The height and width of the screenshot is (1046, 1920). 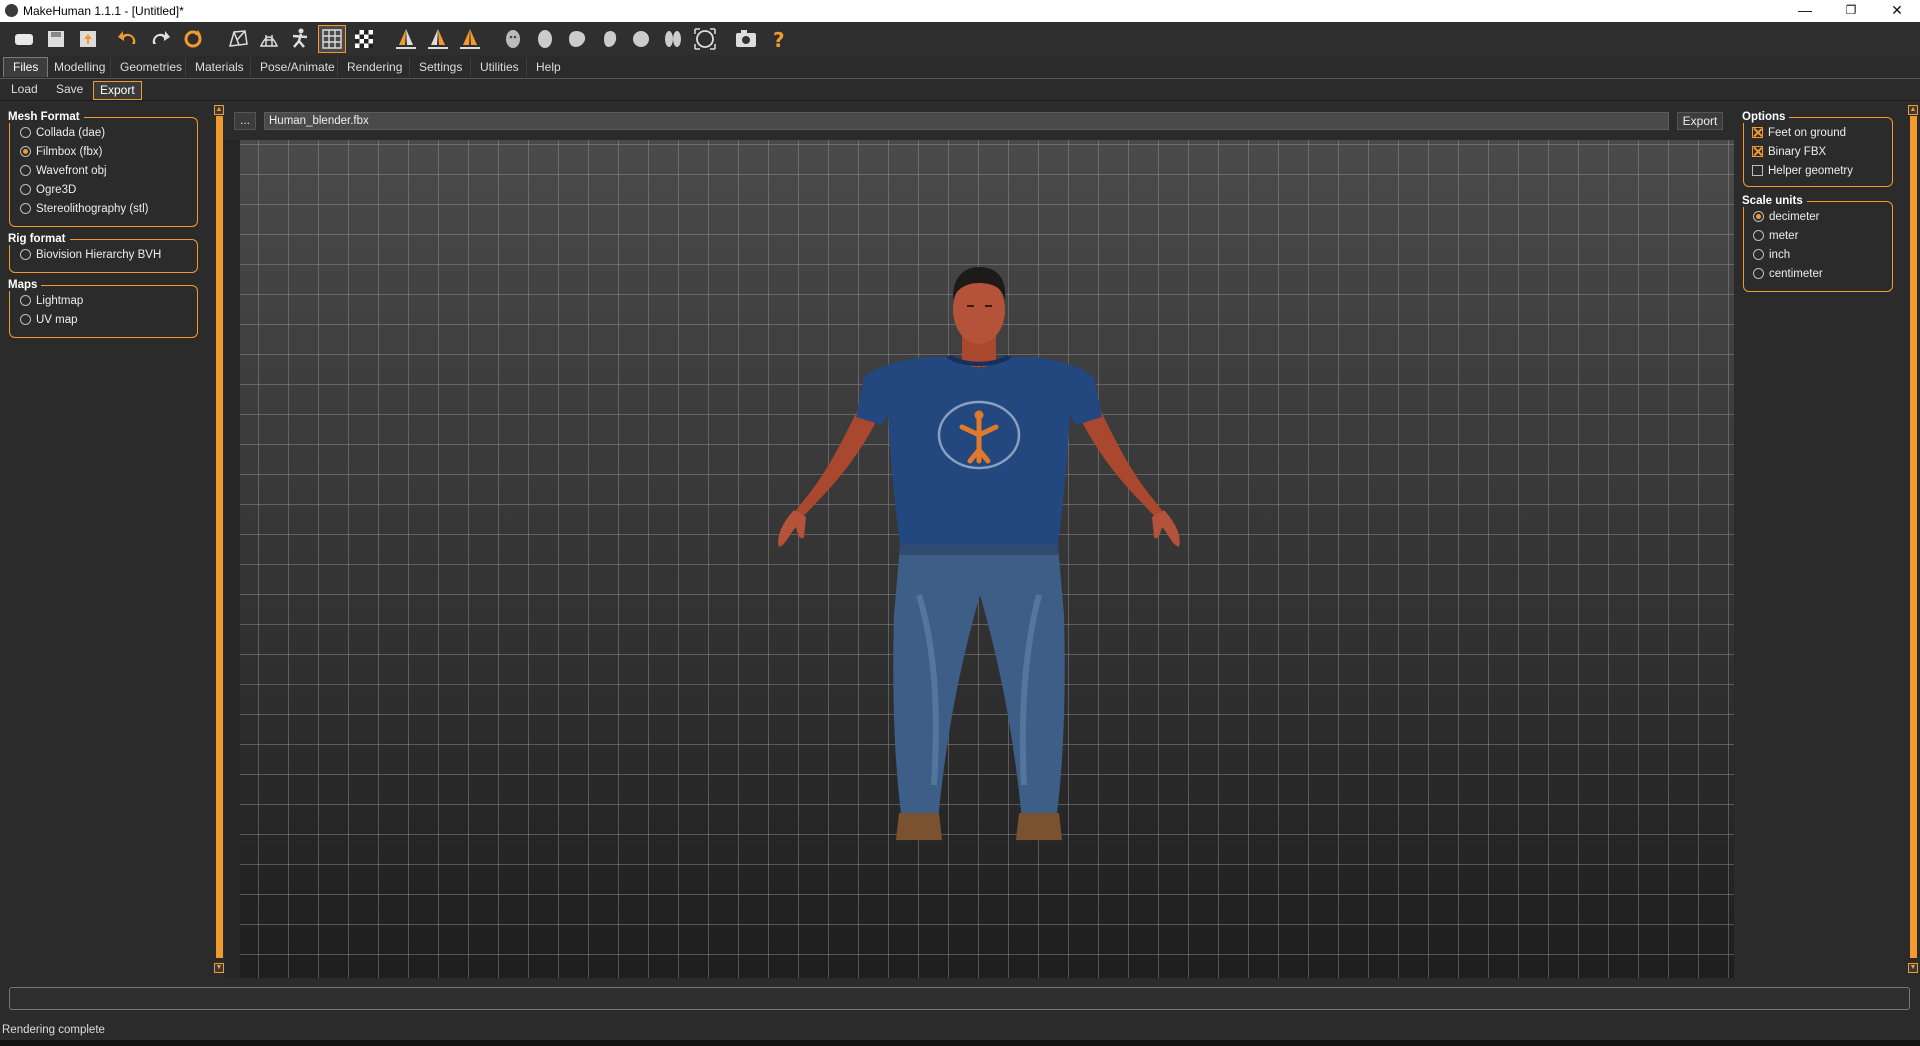 What do you see at coordinates (1851, 11) in the screenshot?
I see `maximize-button: ❐` at bounding box center [1851, 11].